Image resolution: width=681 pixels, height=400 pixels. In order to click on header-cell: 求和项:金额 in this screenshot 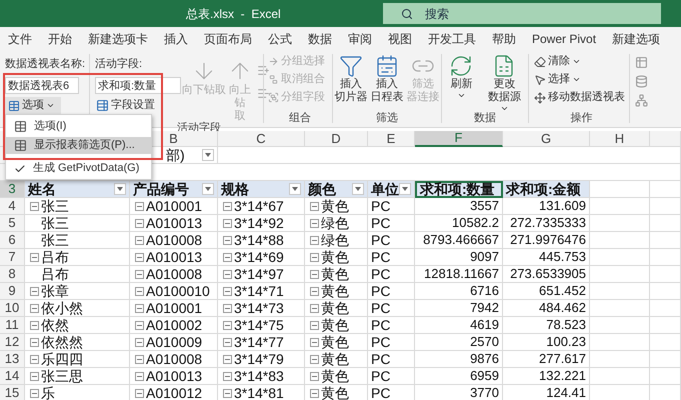, I will do `click(546, 189)`.